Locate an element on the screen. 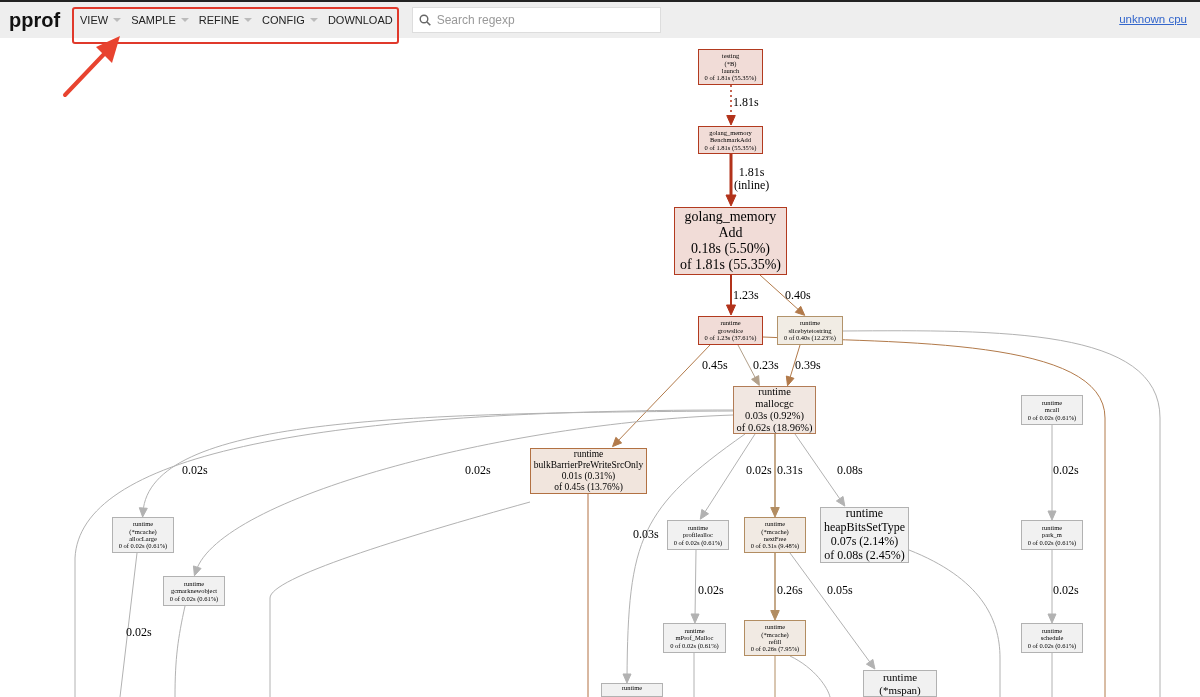 The image size is (1200, 697). menu-item: CONFIG is located at coordinates (290, 20).